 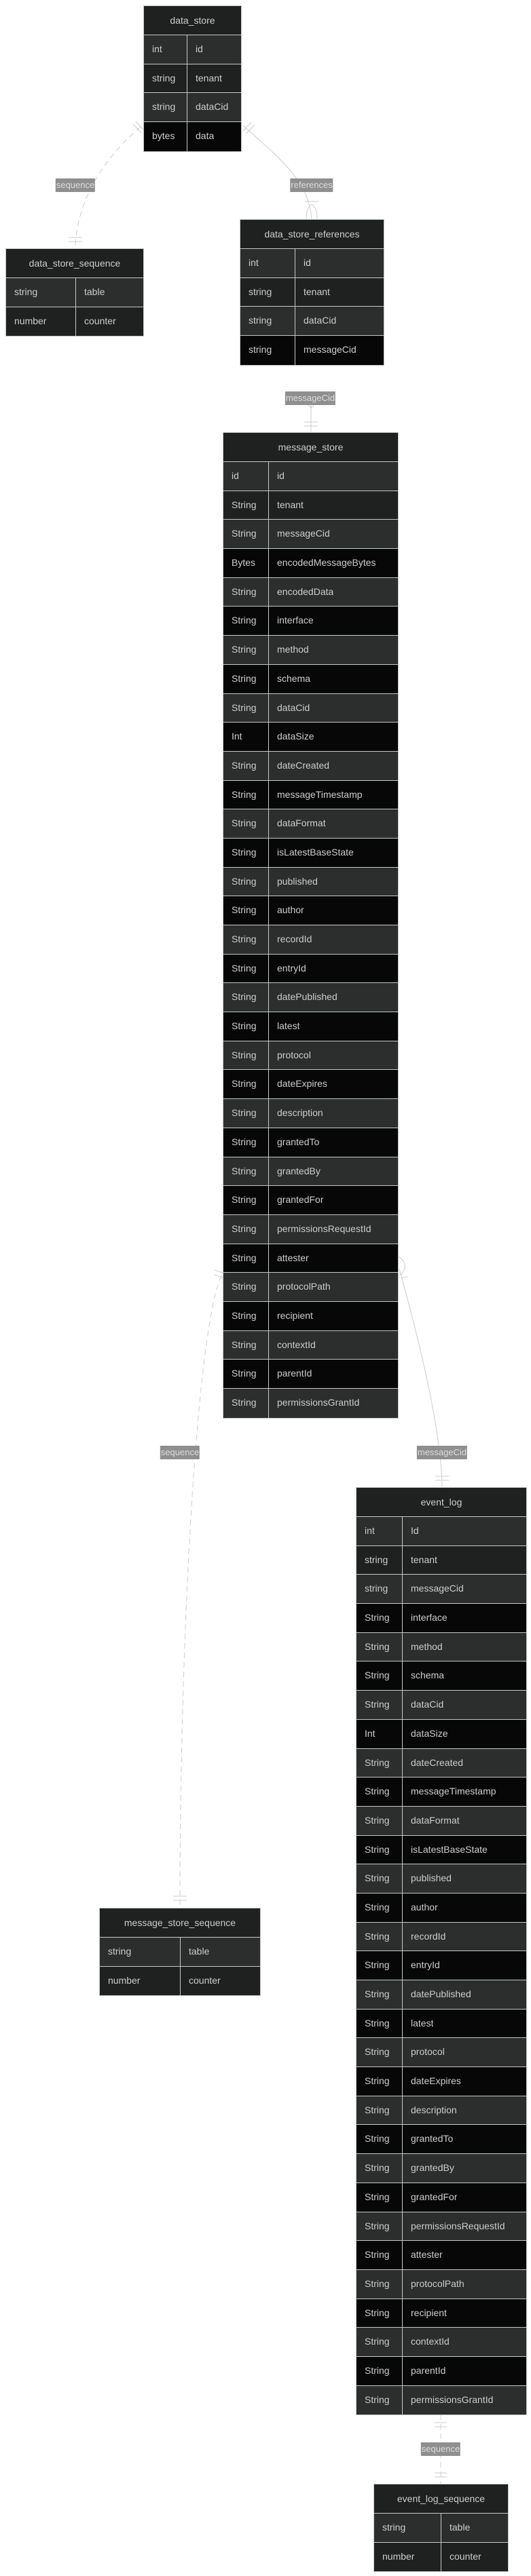 I want to click on attribute-name: parentId, so click(x=294, y=1373).